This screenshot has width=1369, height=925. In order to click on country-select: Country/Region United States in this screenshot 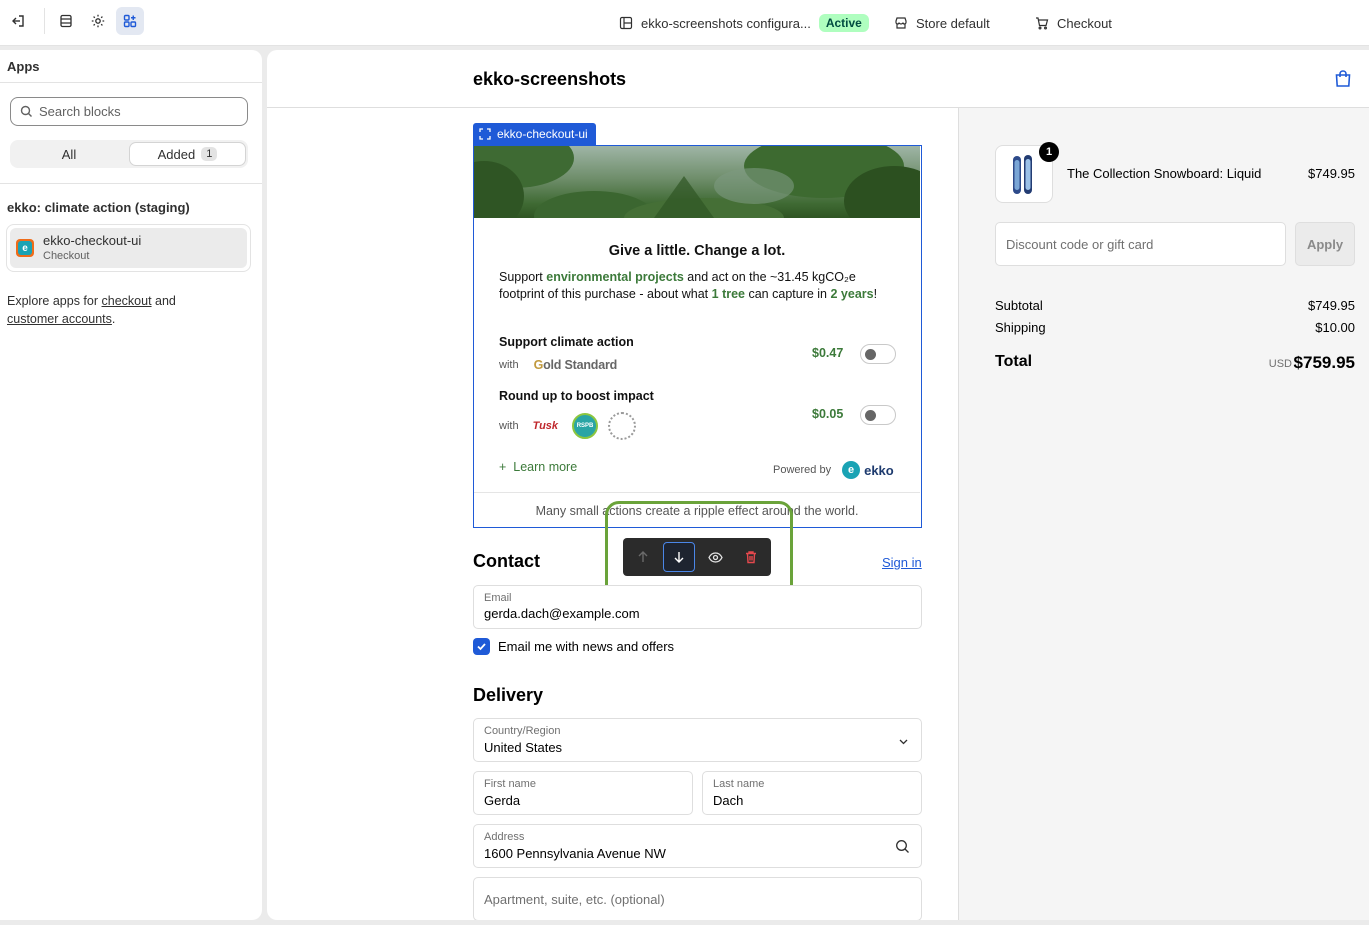, I will do `click(697, 740)`.